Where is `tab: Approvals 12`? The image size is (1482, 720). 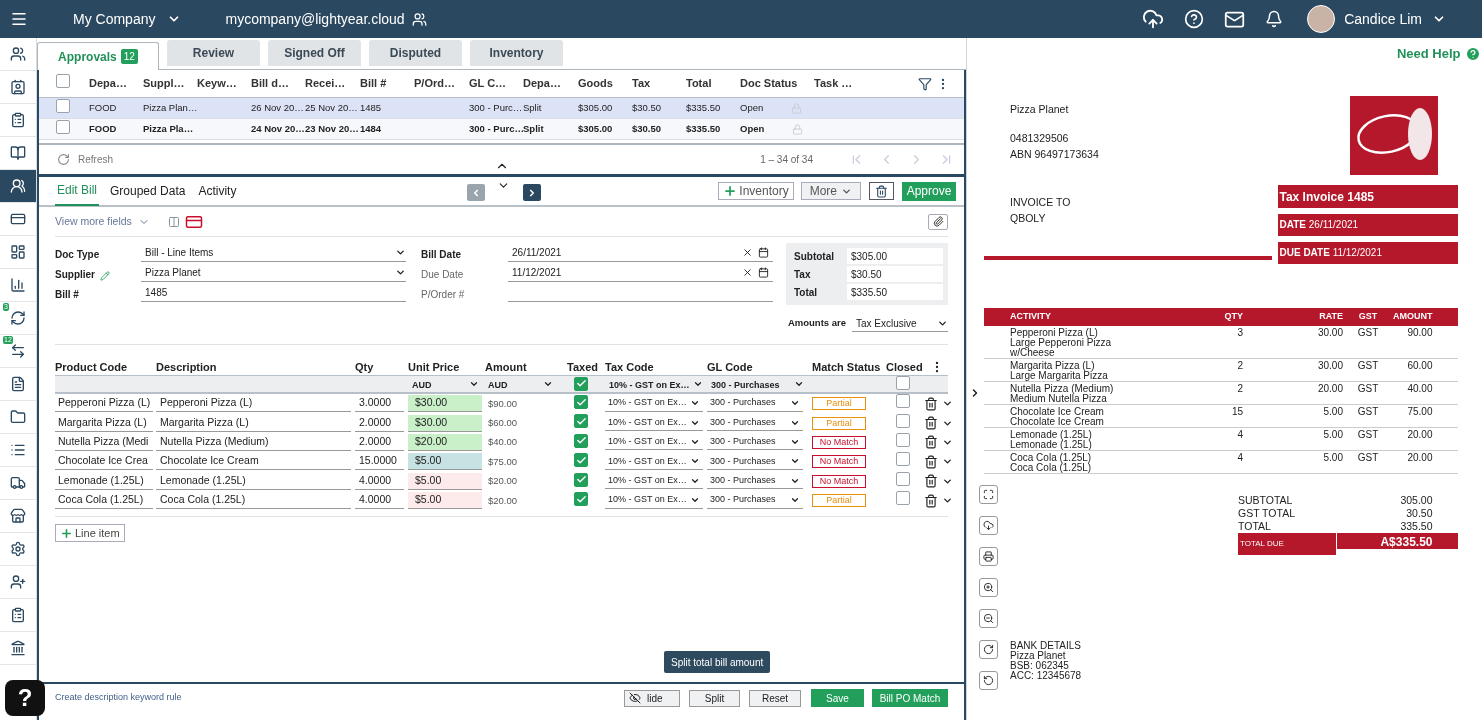
tab: Approvals 12 is located at coordinates (98, 56).